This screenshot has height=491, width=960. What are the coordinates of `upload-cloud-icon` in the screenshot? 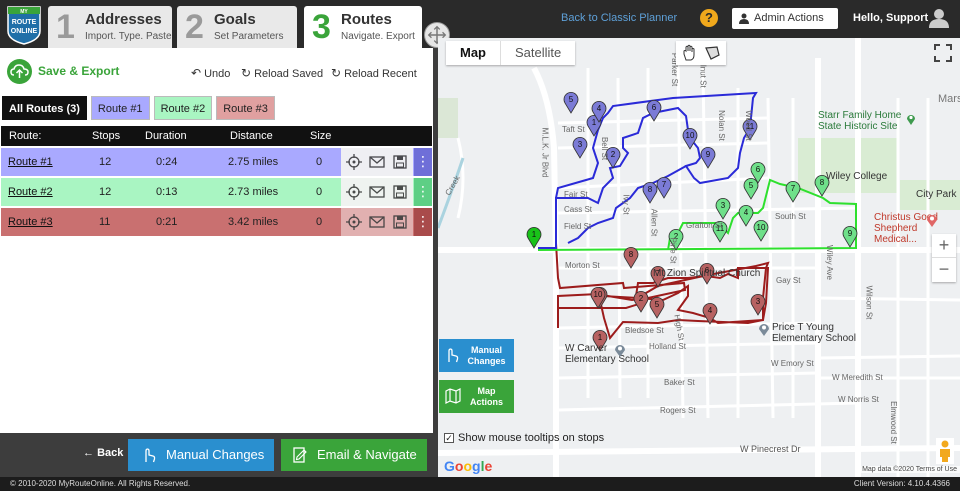 It's located at (19, 71).